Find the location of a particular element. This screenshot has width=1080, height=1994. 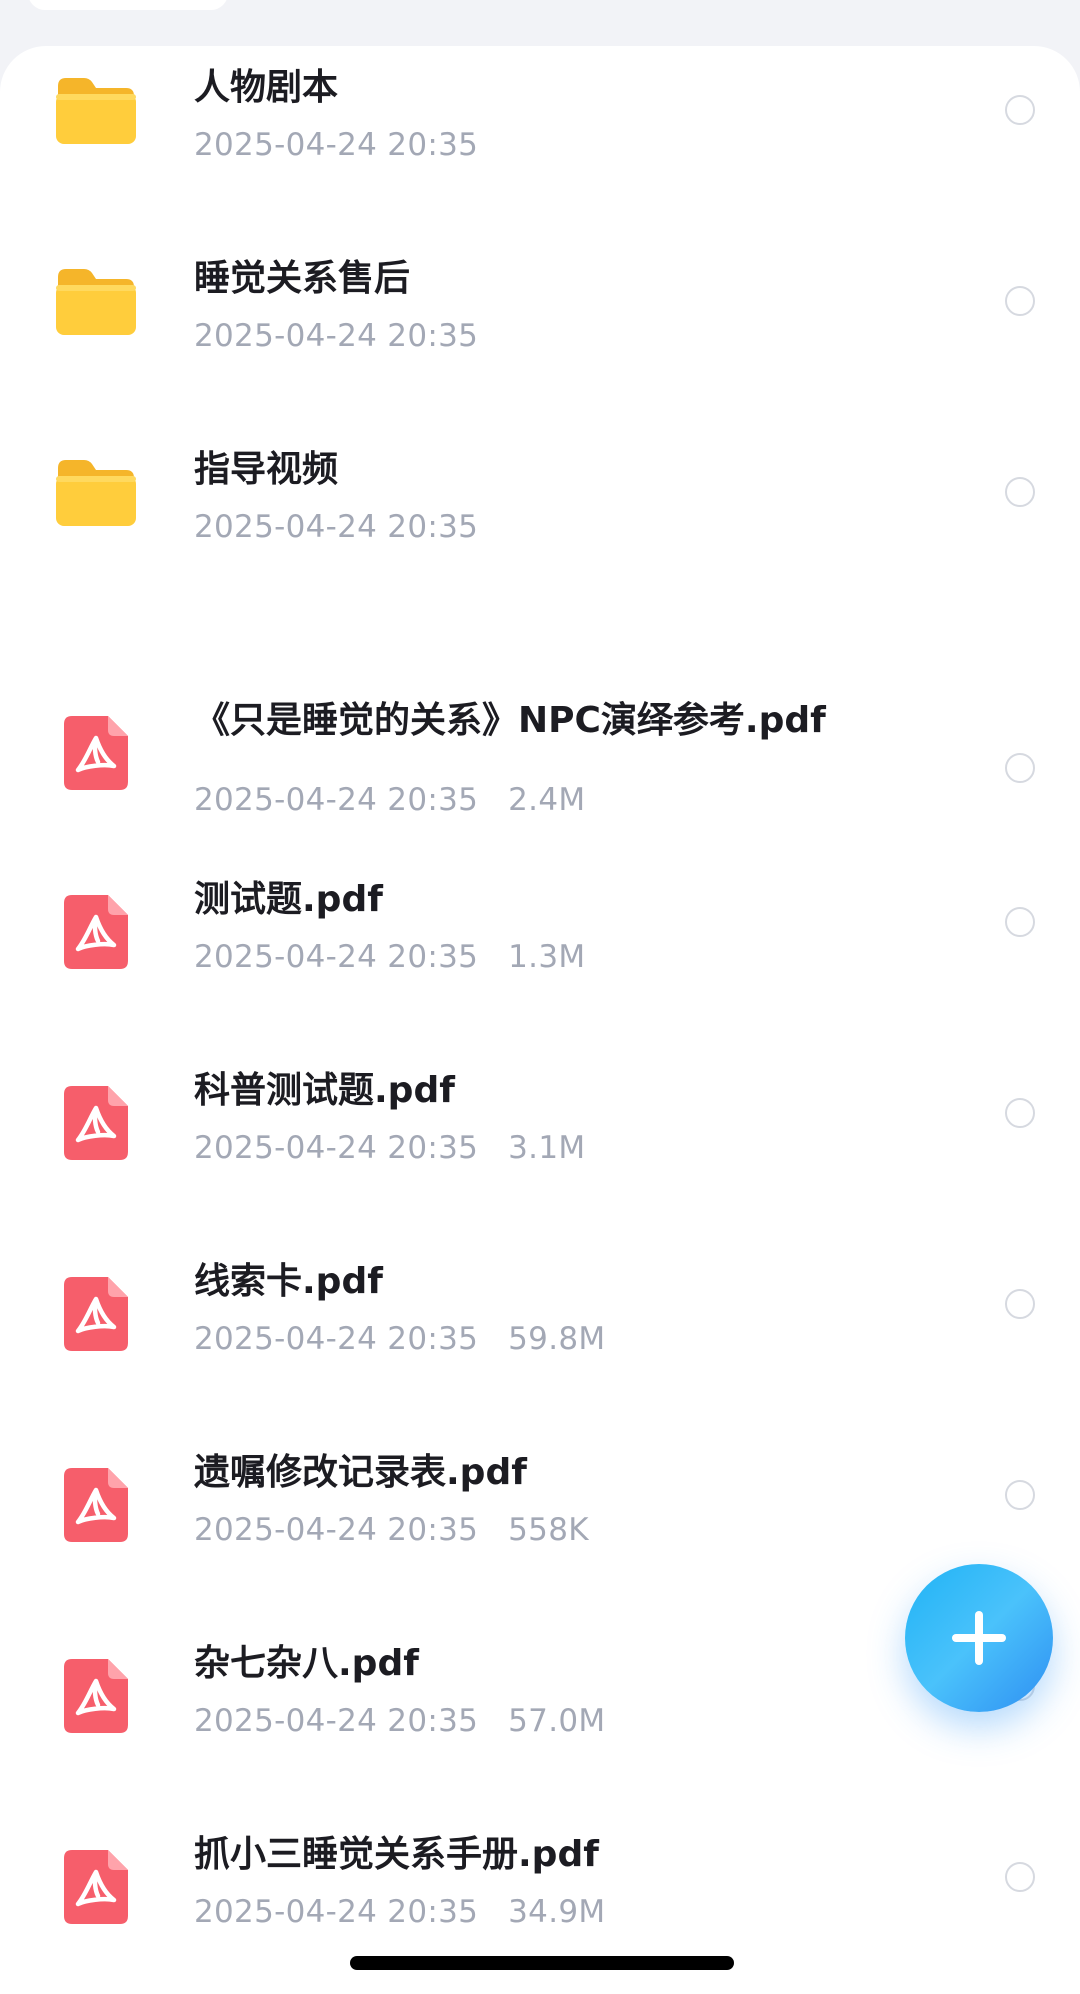

file-meta: 2025-04-24 20:35 1.3M is located at coordinates (389, 957).